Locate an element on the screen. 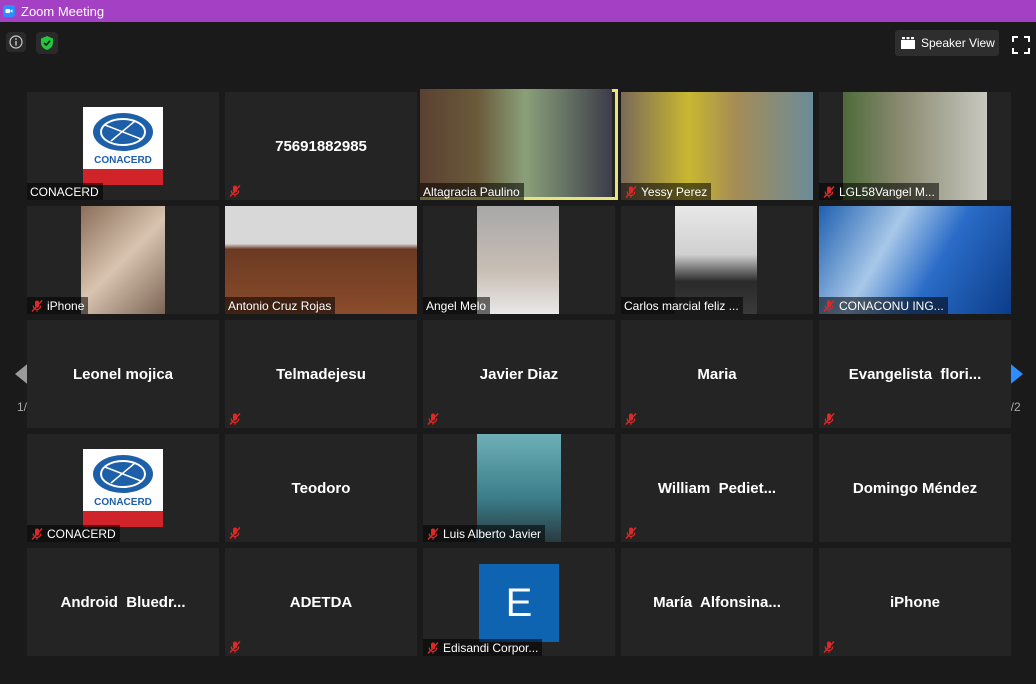 Image resolution: width=1036 pixels, height=684 pixels. participant-tile: ADETDA is located at coordinates (321, 602).